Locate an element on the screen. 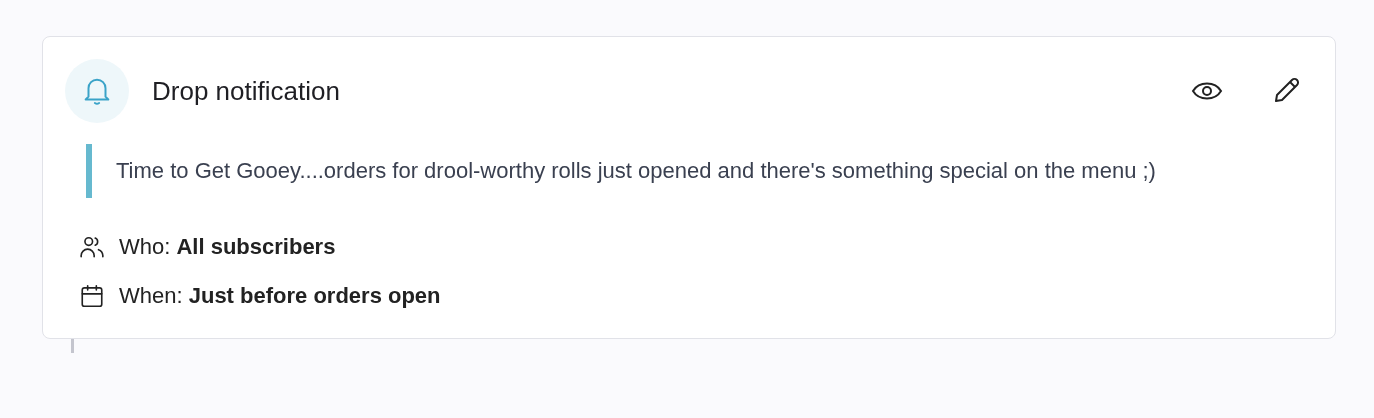 Image resolution: width=1374 pixels, height=418 pixels. calendar-icon is located at coordinates (92, 295).